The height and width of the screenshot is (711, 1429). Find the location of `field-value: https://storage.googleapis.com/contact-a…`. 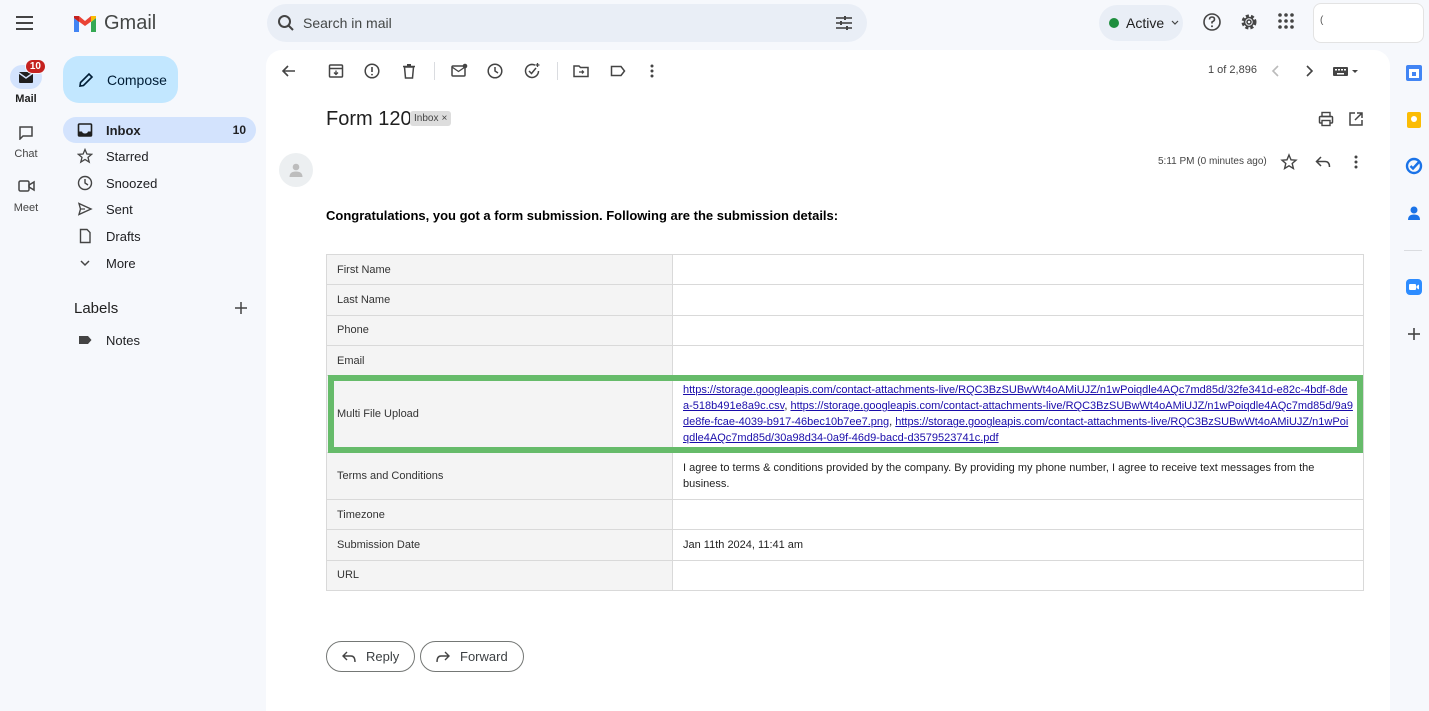

field-value: https://storage.googleapis.com/contact-a… is located at coordinates (1018, 414).